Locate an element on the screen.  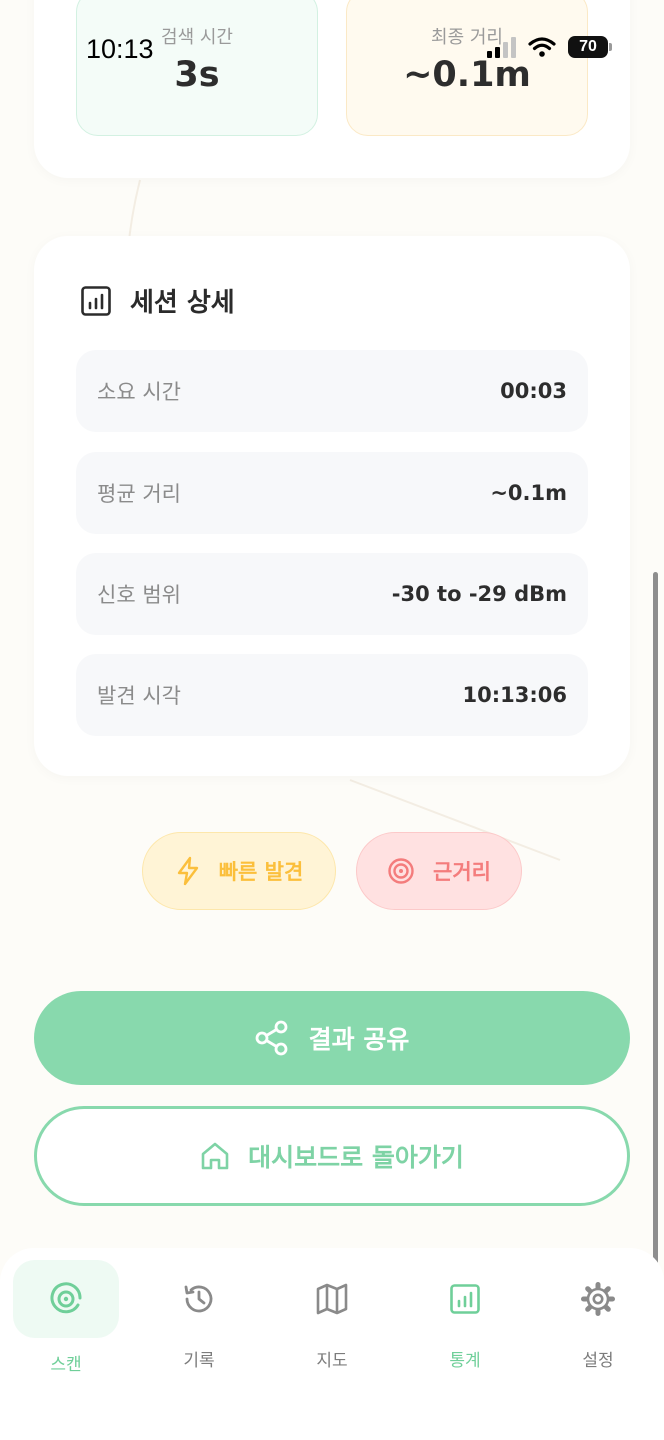
bottom-navigation: 스캔 기록 지도 통계 설정 is located at coordinates (332, 1344).